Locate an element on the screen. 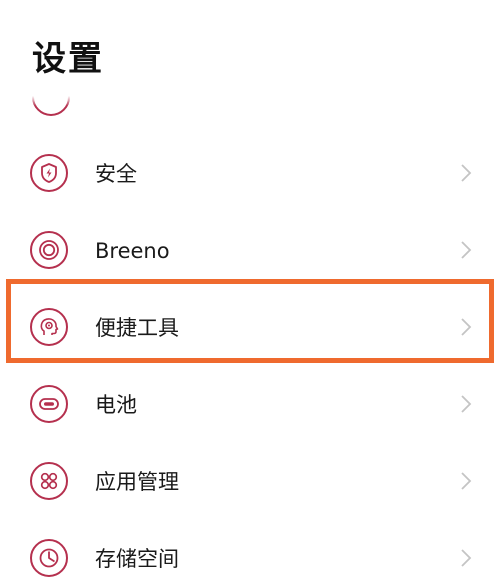 This screenshot has height=580, width=500. settings-item-battery: 电池 is located at coordinates (250, 404).